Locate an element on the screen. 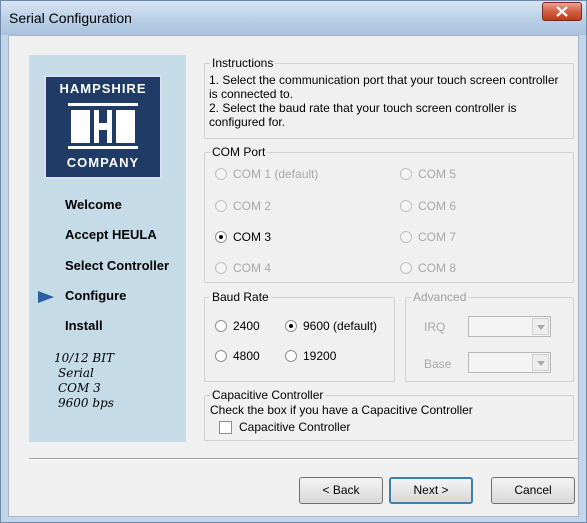 This screenshot has width=587, height=523. capacitive-group-label: Capacitive Controller is located at coordinates (268, 395).